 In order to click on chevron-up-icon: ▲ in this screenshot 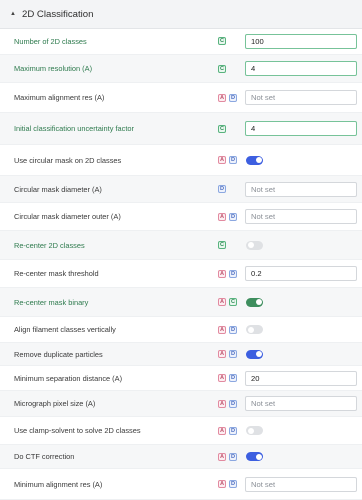, I will do `click(13, 14)`.